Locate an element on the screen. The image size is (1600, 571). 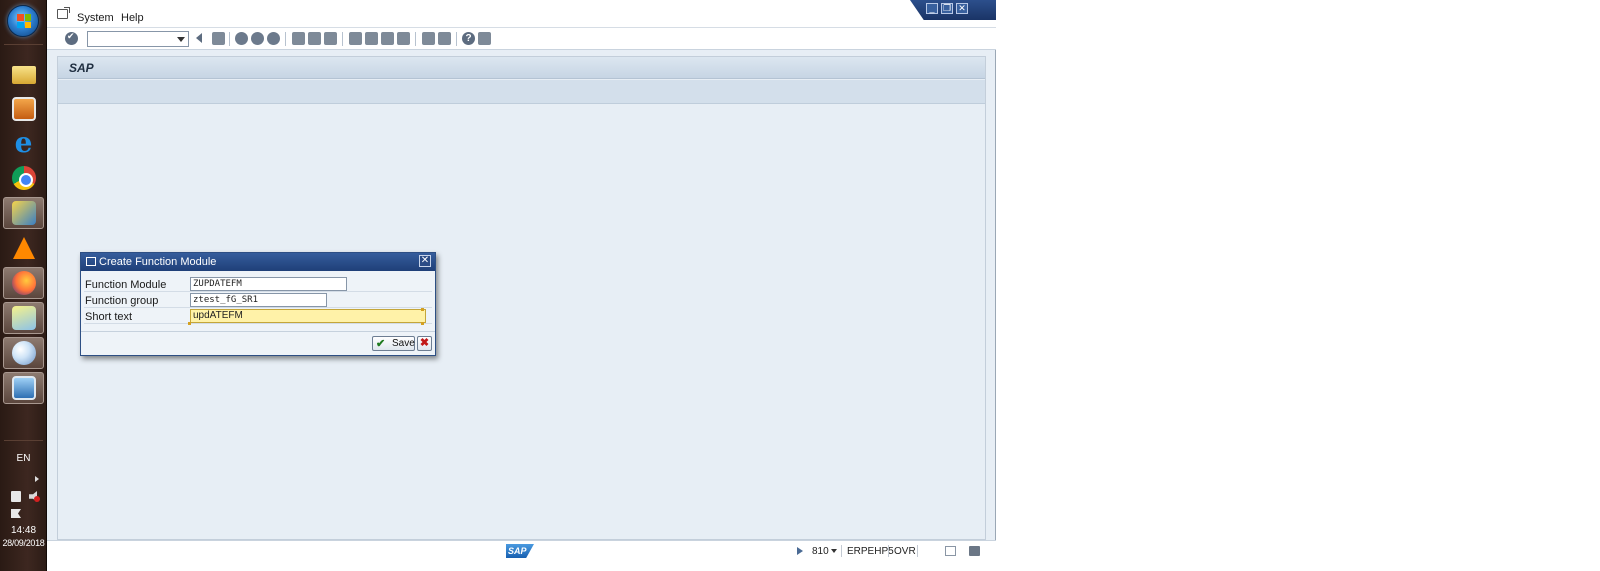
short-text-input: updATEFM is located at coordinates (308, 316).